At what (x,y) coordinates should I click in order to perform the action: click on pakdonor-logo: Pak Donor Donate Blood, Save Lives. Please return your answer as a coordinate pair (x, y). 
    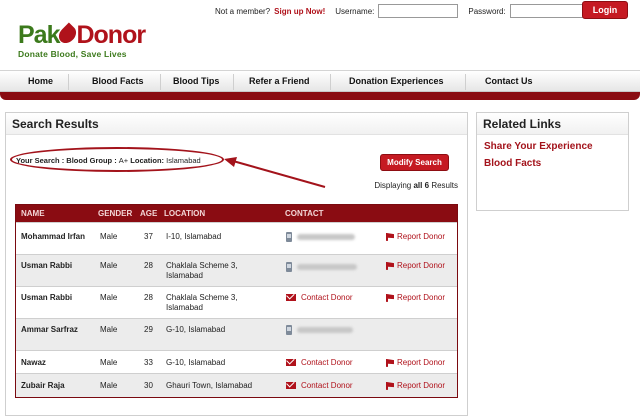
    Looking at the image, I should click on (82, 40).